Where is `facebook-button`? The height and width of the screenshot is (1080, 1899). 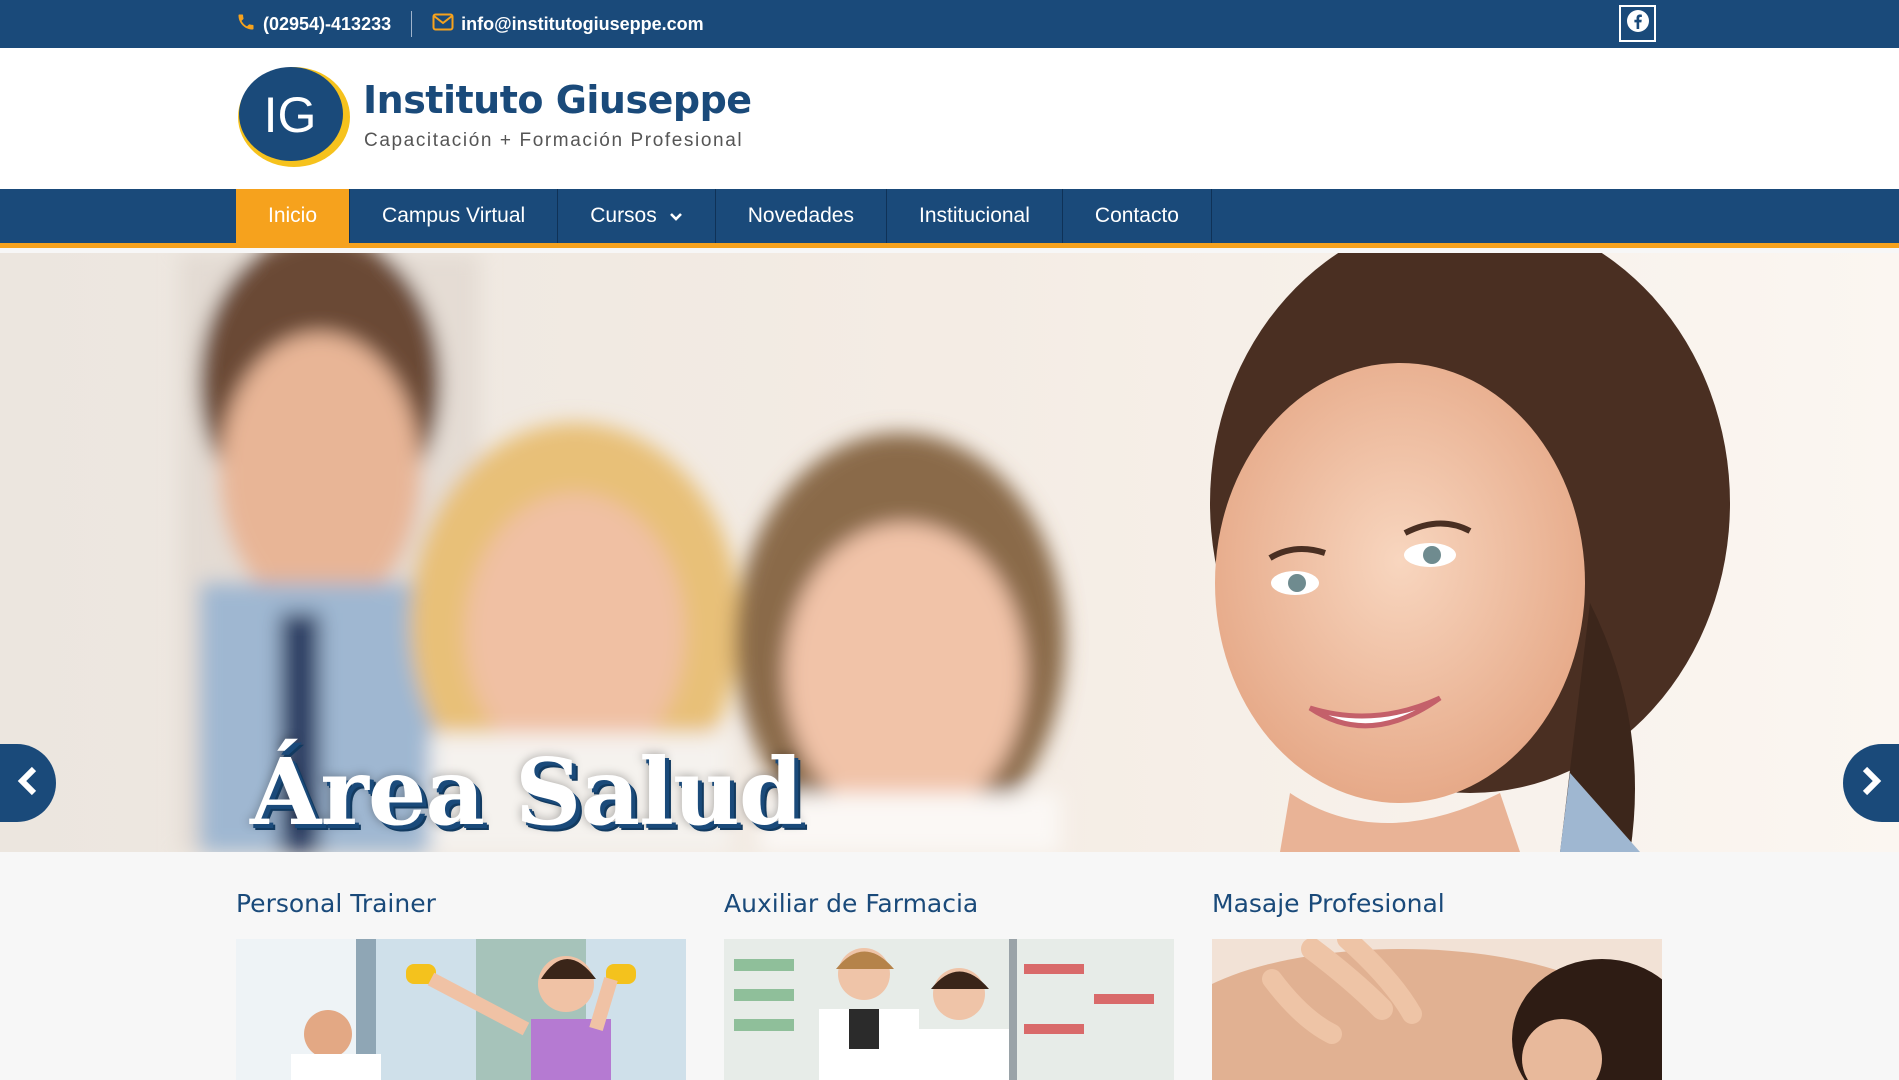 facebook-button is located at coordinates (1637, 23).